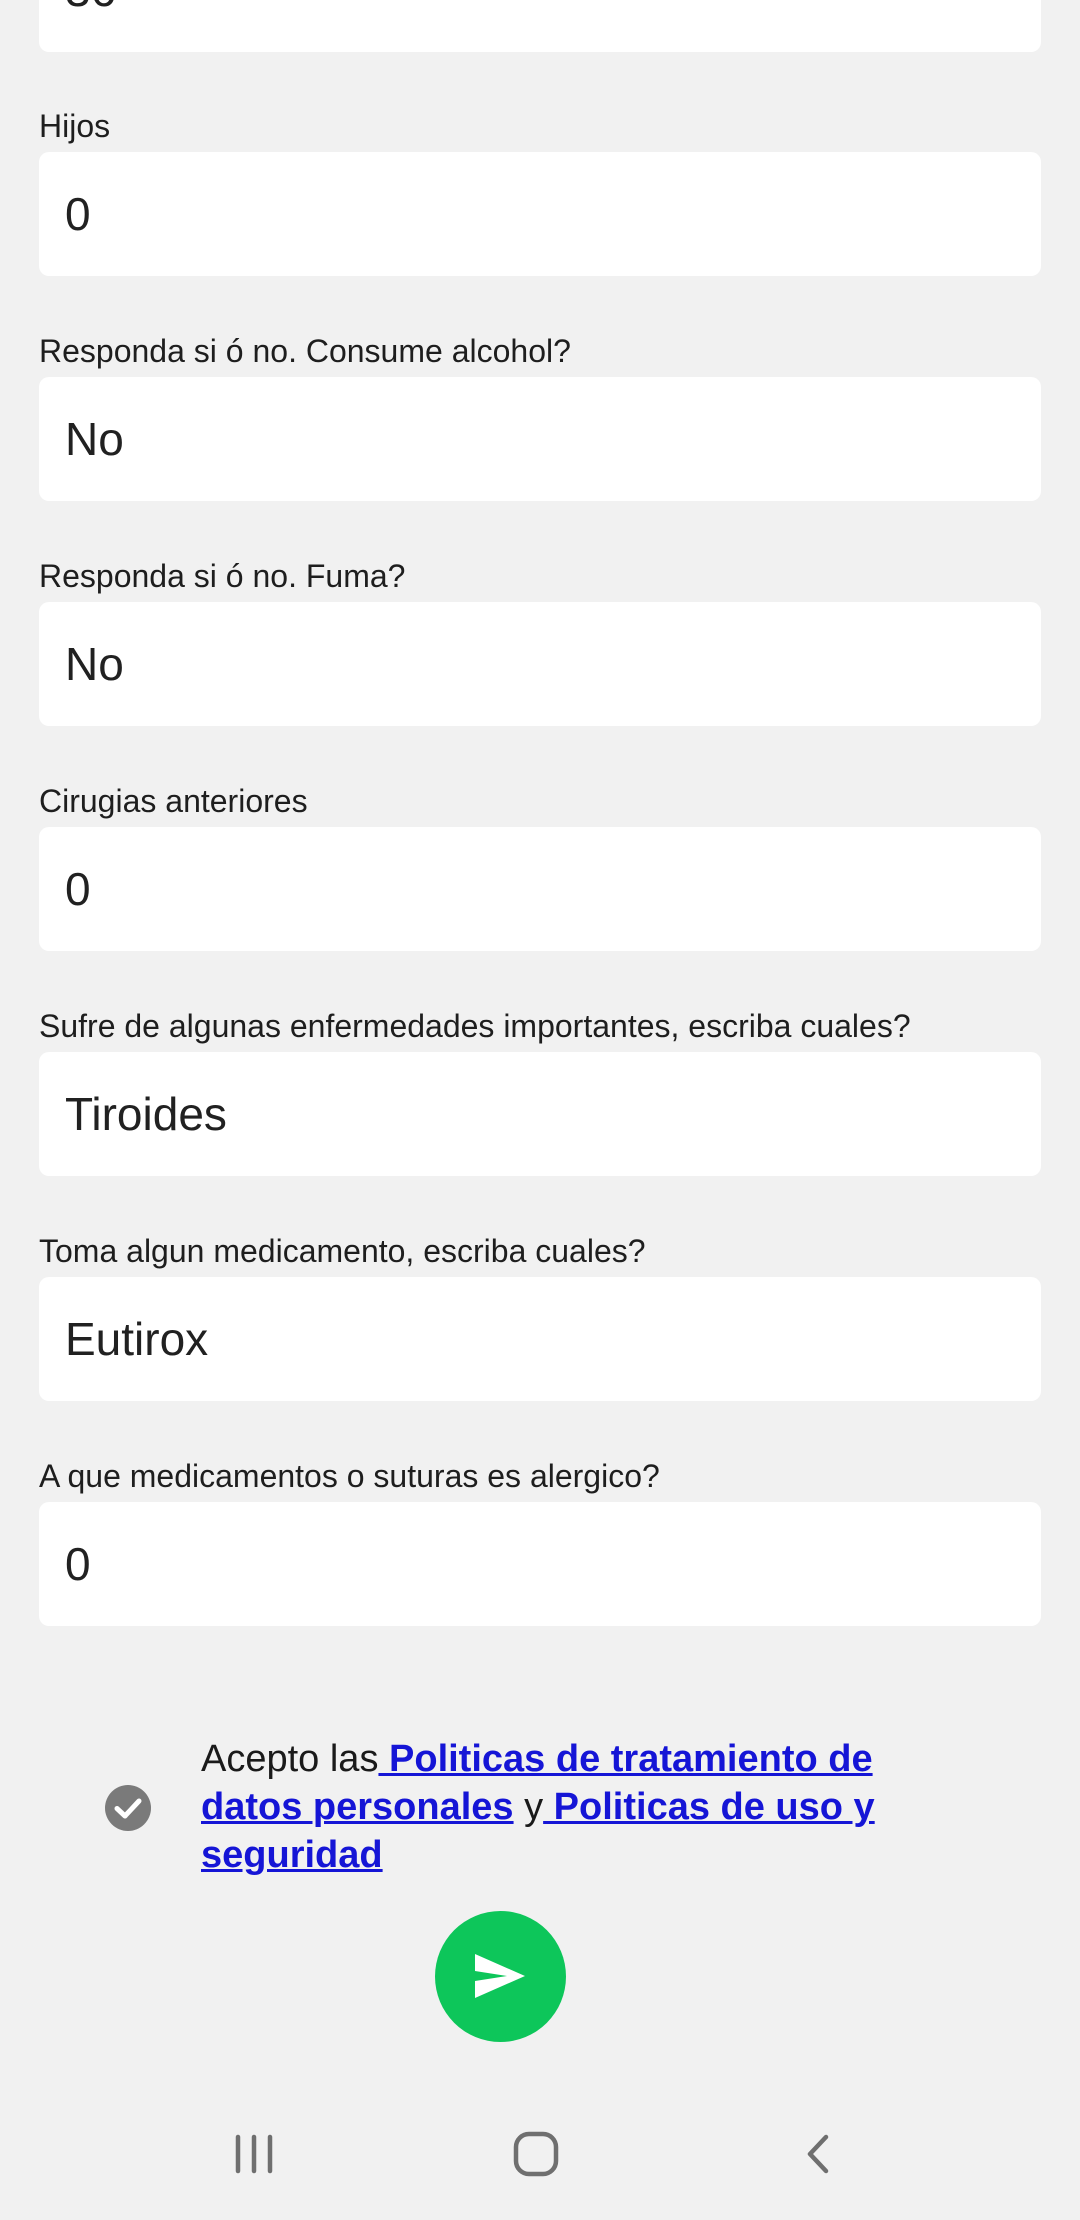 Image resolution: width=1080 pixels, height=2220 pixels. Describe the element at coordinates (540, 1339) in the screenshot. I see `medicamento-field` at that location.